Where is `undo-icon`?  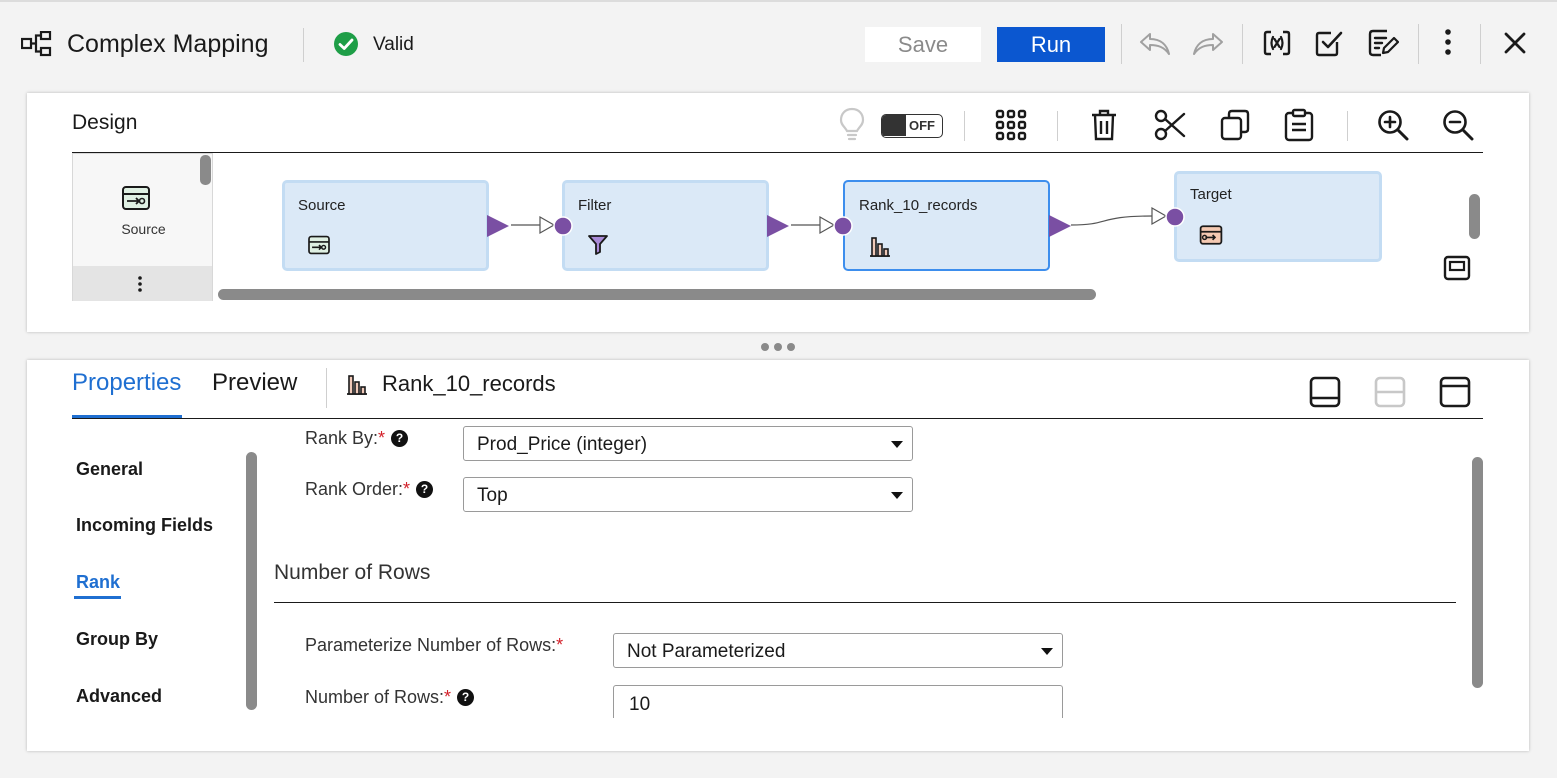 undo-icon is located at coordinates (1155, 44).